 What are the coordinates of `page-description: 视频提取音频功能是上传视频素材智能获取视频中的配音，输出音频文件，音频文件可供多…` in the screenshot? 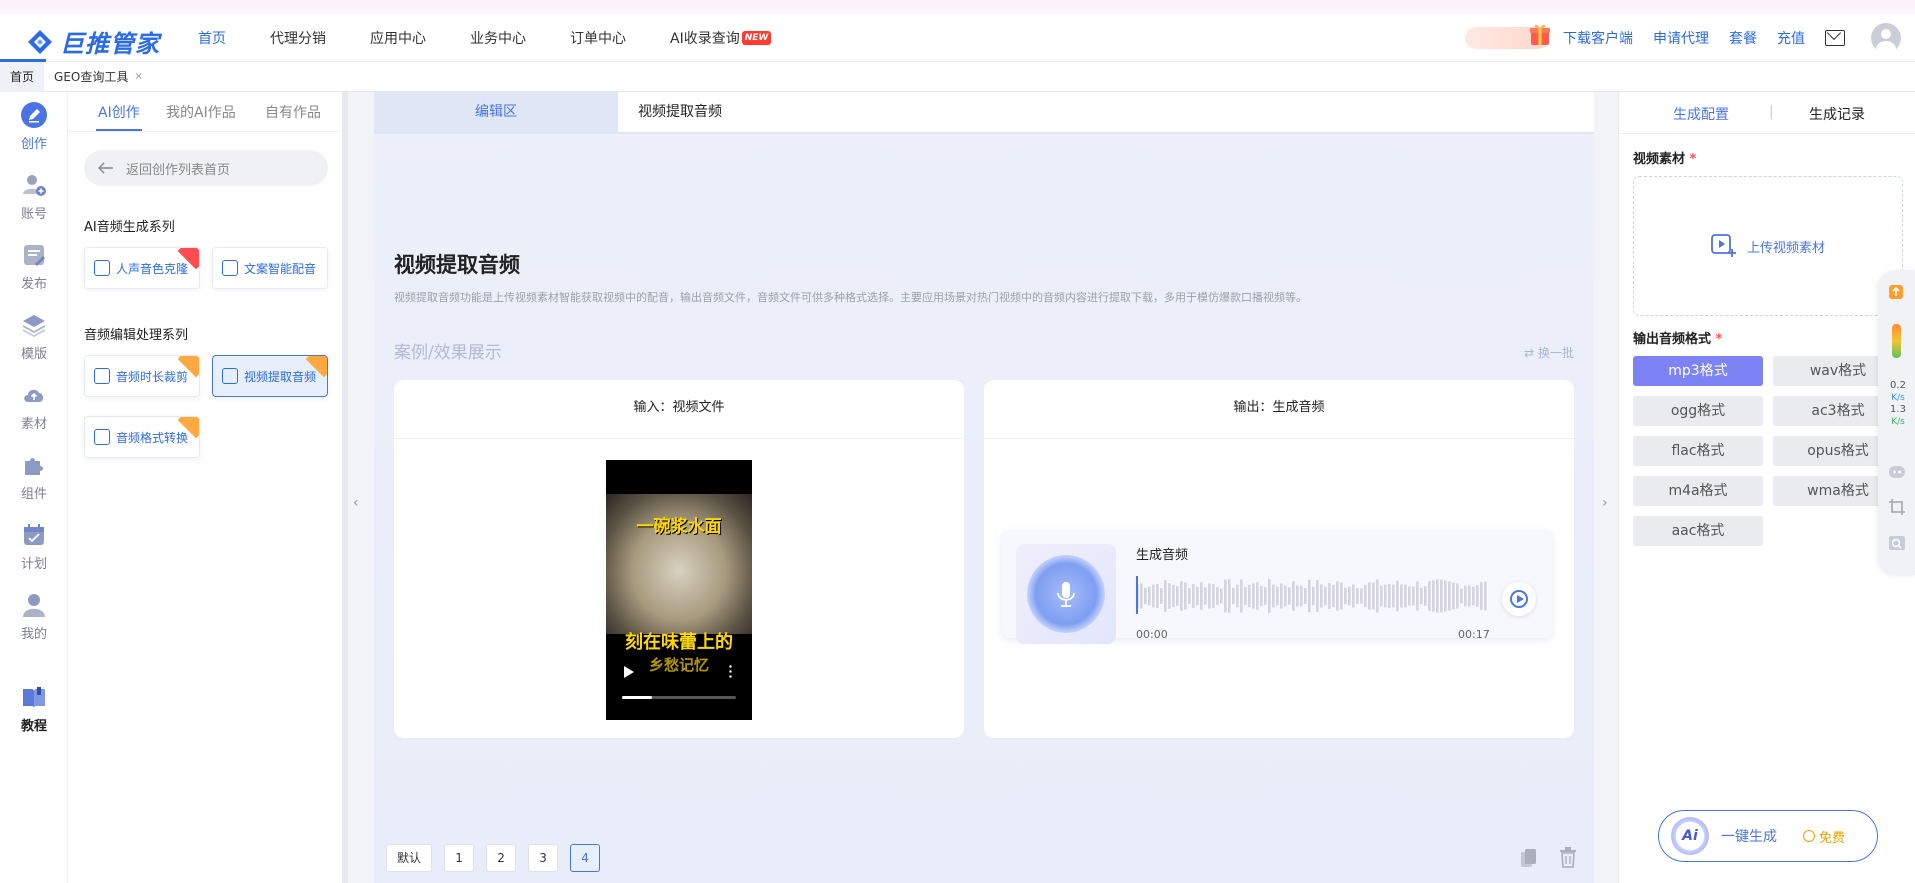 It's located at (850, 297).